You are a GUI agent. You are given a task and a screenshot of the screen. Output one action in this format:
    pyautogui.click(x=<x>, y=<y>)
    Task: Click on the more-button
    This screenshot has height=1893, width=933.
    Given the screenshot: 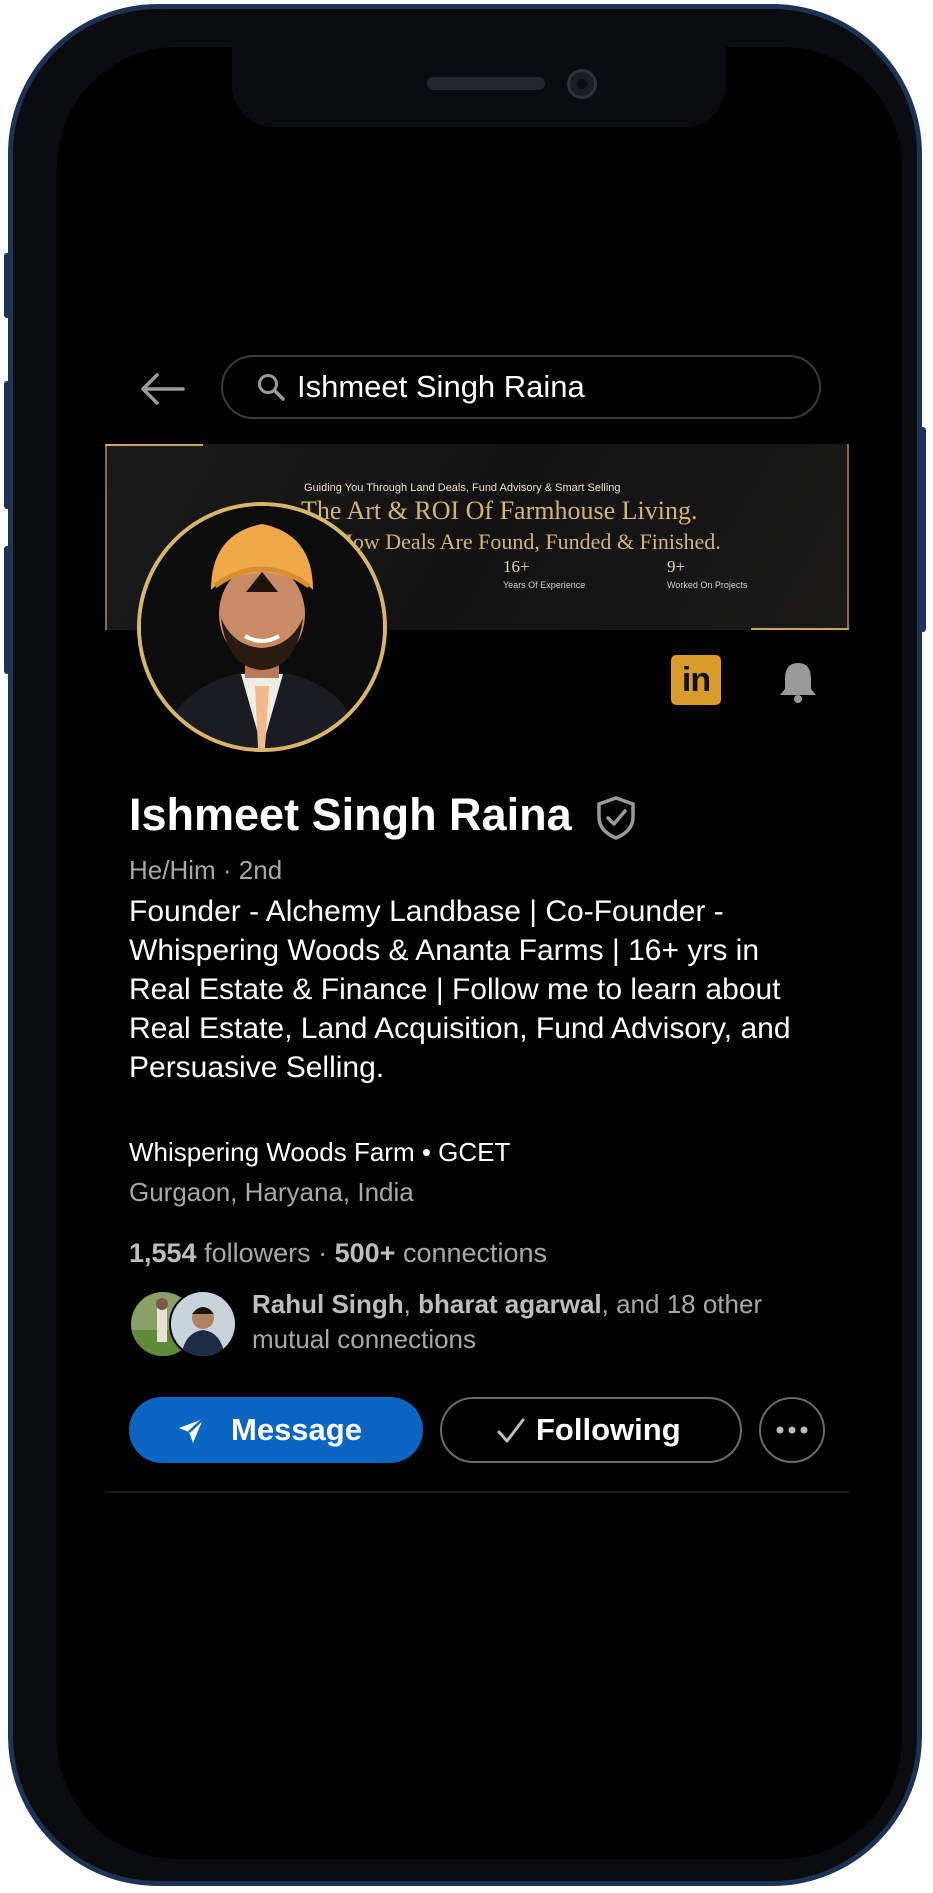 What is the action you would take?
    pyautogui.click(x=792, y=1430)
    